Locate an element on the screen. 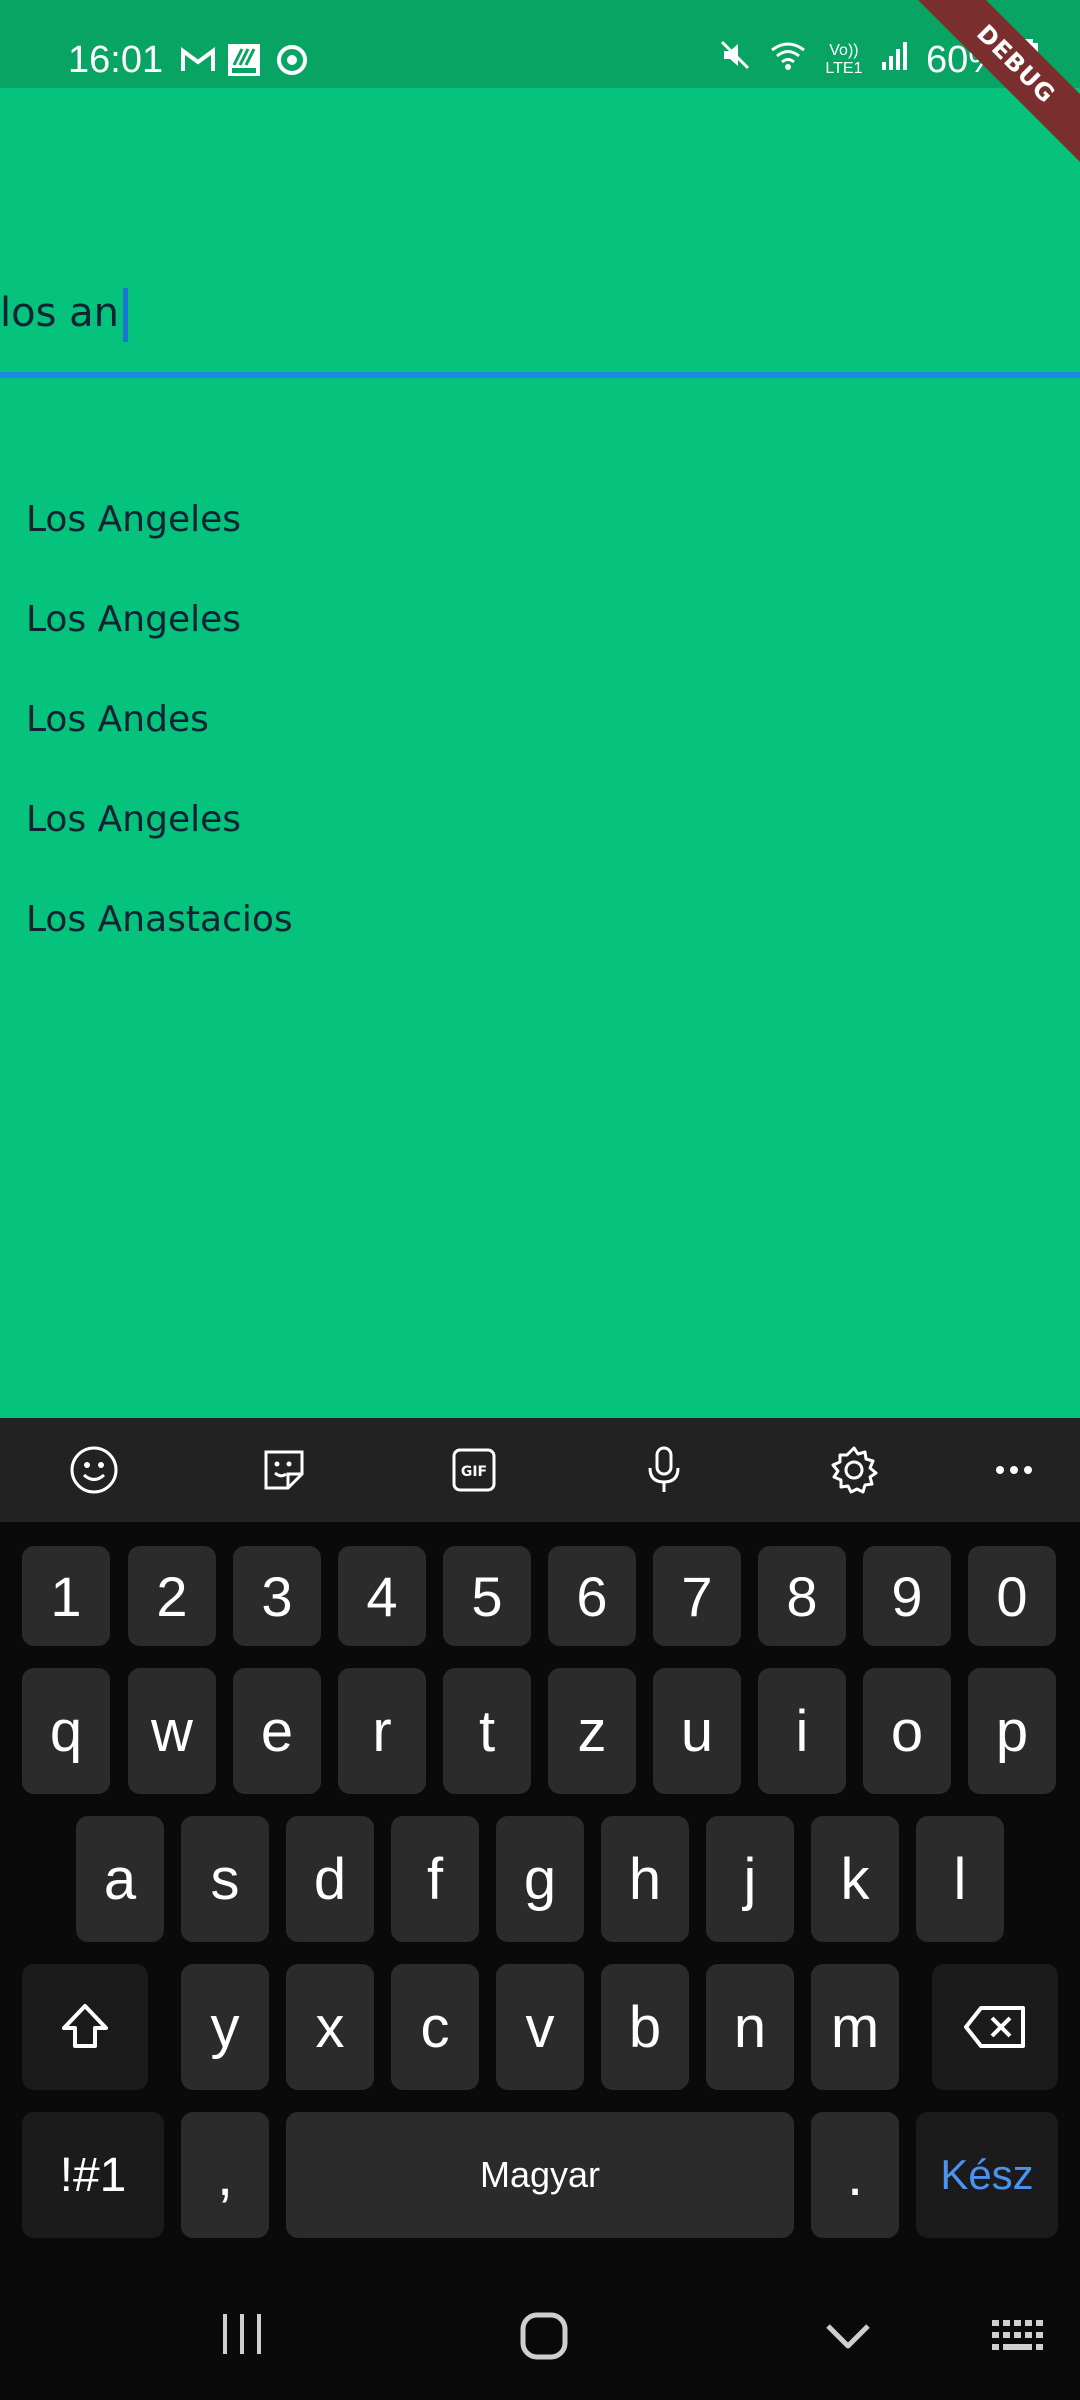 The image size is (1080, 2400). key-g: g is located at coordinates (540, 1879).